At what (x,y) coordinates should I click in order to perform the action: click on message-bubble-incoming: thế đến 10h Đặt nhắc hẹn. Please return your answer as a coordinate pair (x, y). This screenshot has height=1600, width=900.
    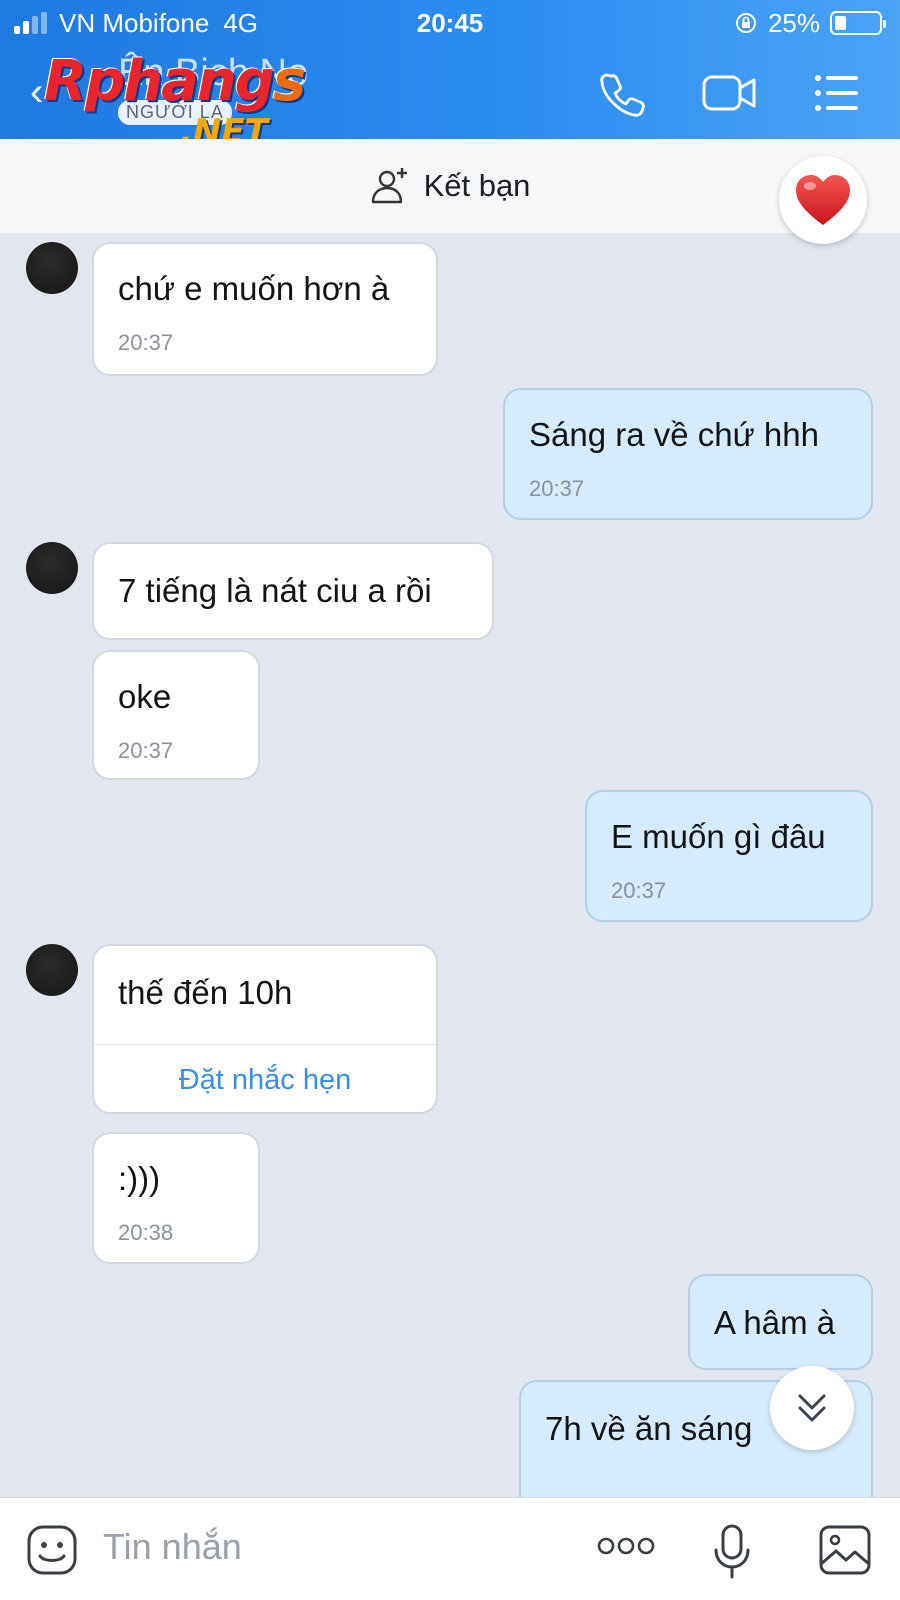
    Looking at the image, I should click on (265, 1029).